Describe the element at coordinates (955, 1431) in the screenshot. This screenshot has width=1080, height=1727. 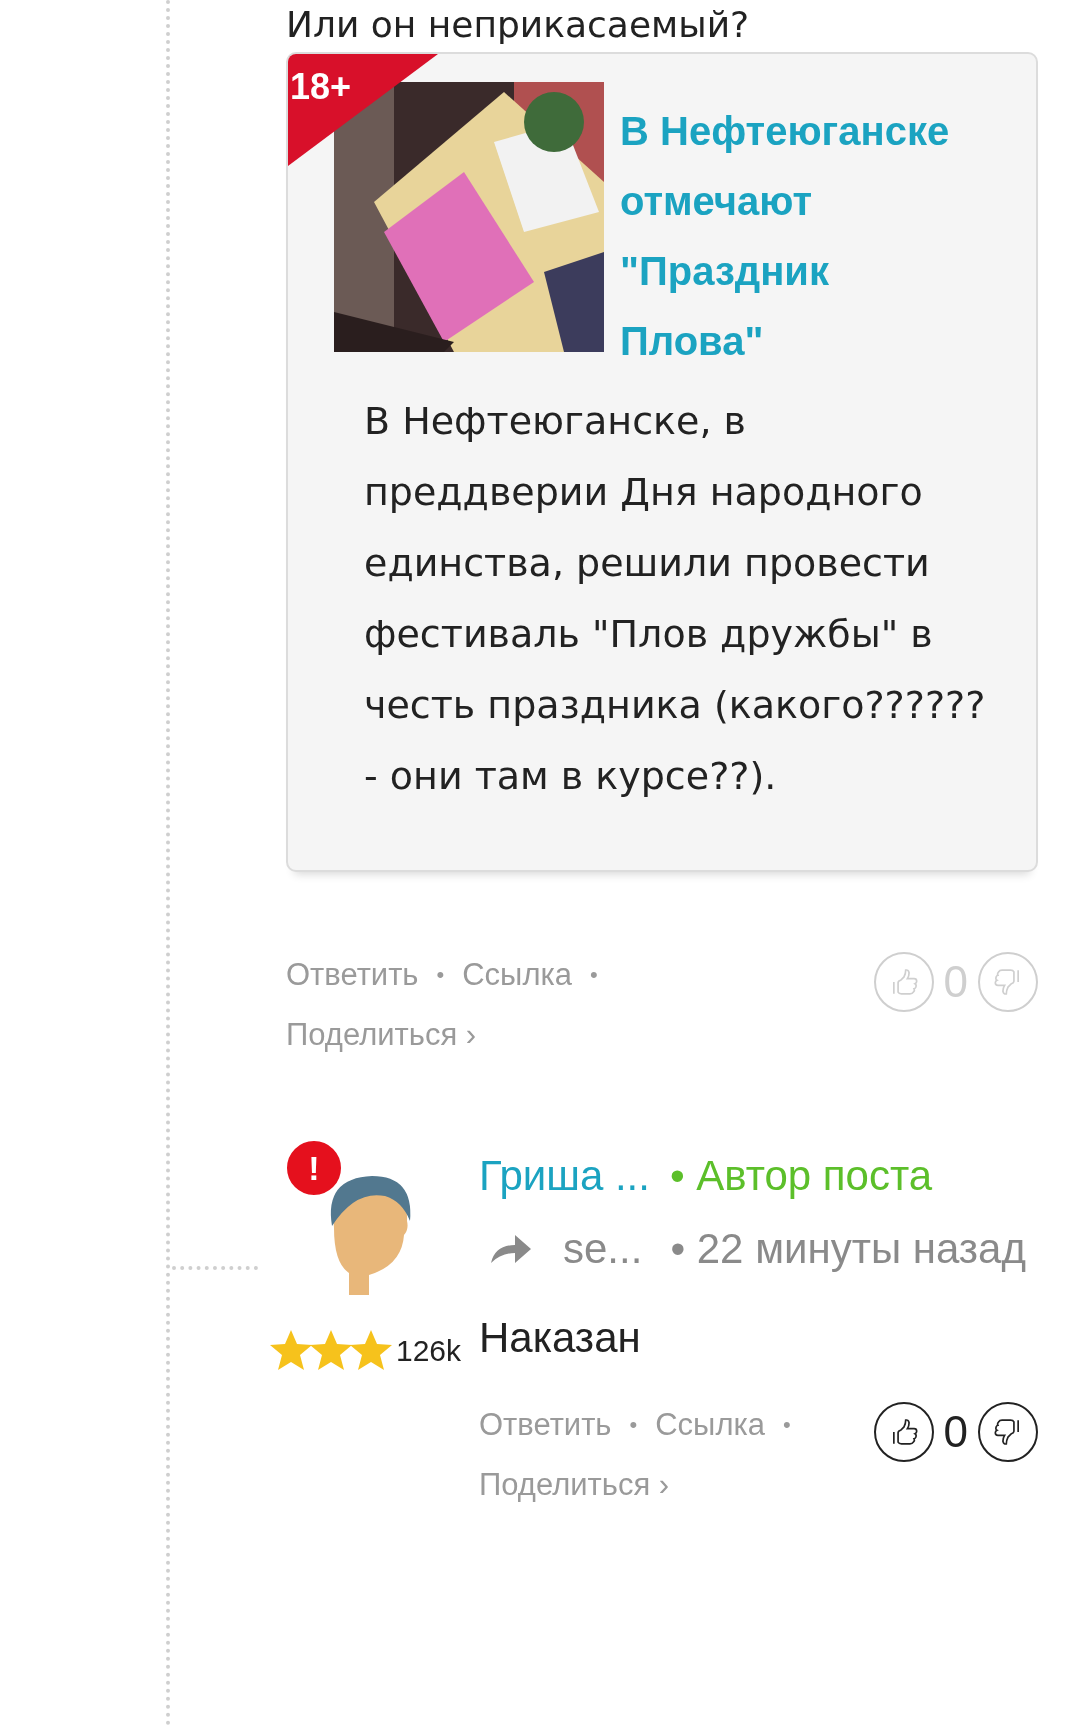
I see `vote-score: 0` at that location.